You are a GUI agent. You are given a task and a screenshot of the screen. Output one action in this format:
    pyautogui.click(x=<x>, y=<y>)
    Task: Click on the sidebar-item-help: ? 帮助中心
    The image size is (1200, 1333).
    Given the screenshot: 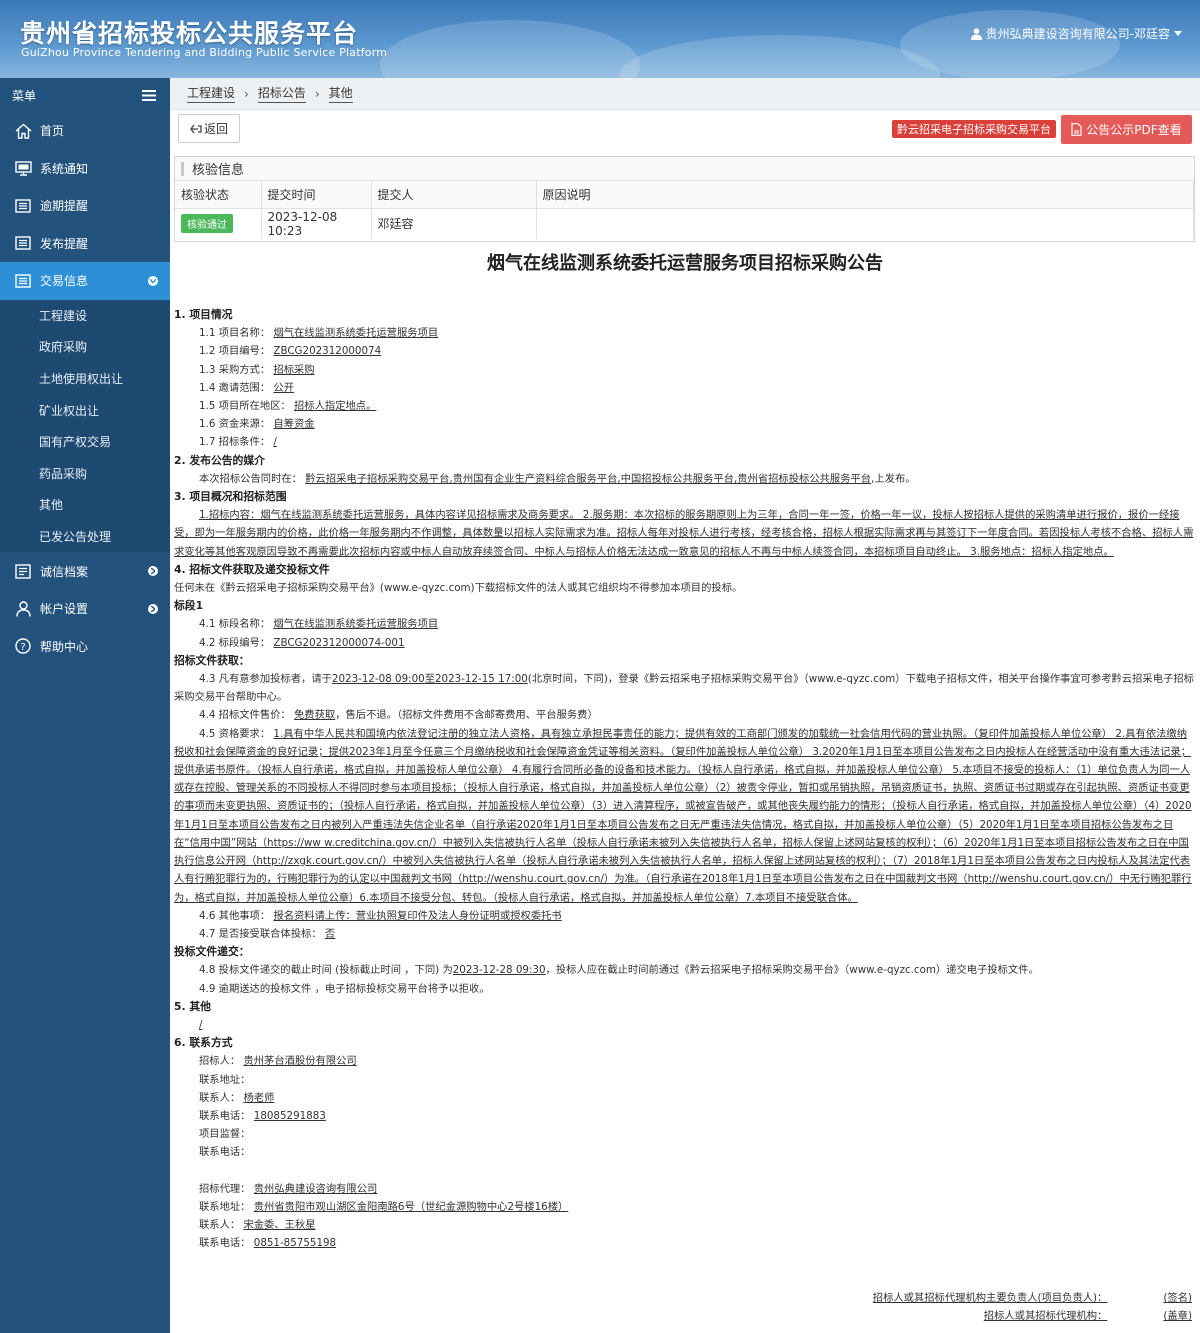 What is the action you would take?
    pyautogui.click(x=85, y=646)
    